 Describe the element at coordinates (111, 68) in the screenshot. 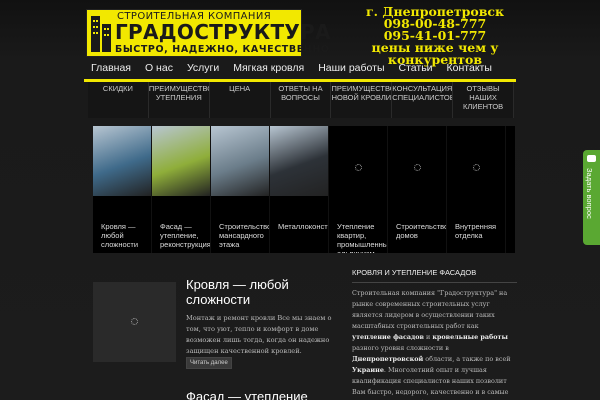

I see `nav-home: Главная` at that location.